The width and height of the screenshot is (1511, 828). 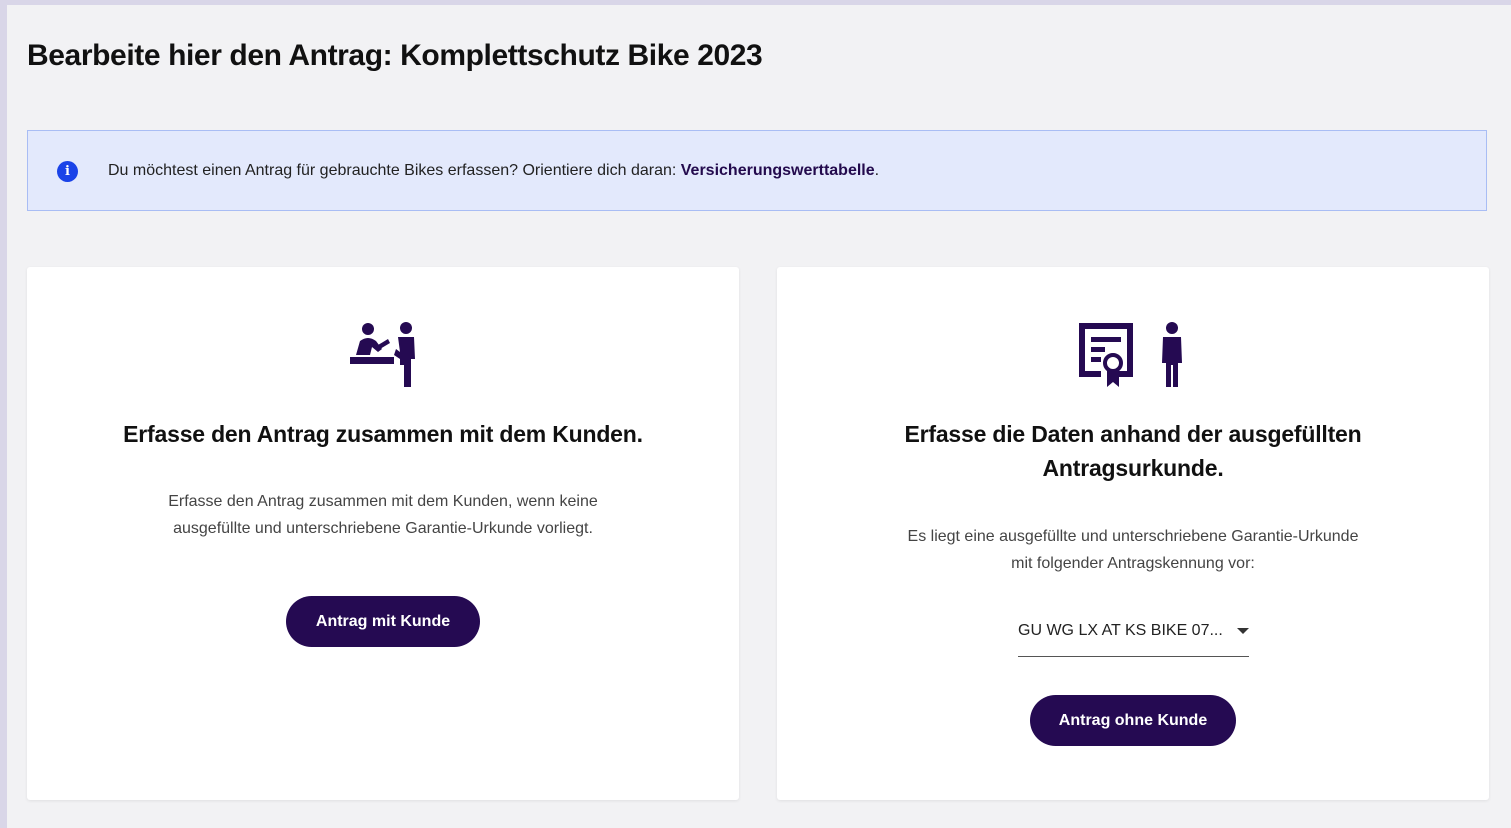 What do you see at coordinates (877, 170) in the screenshot?
I see `info-banner-trailing: .` at bounding box center [877, 170].